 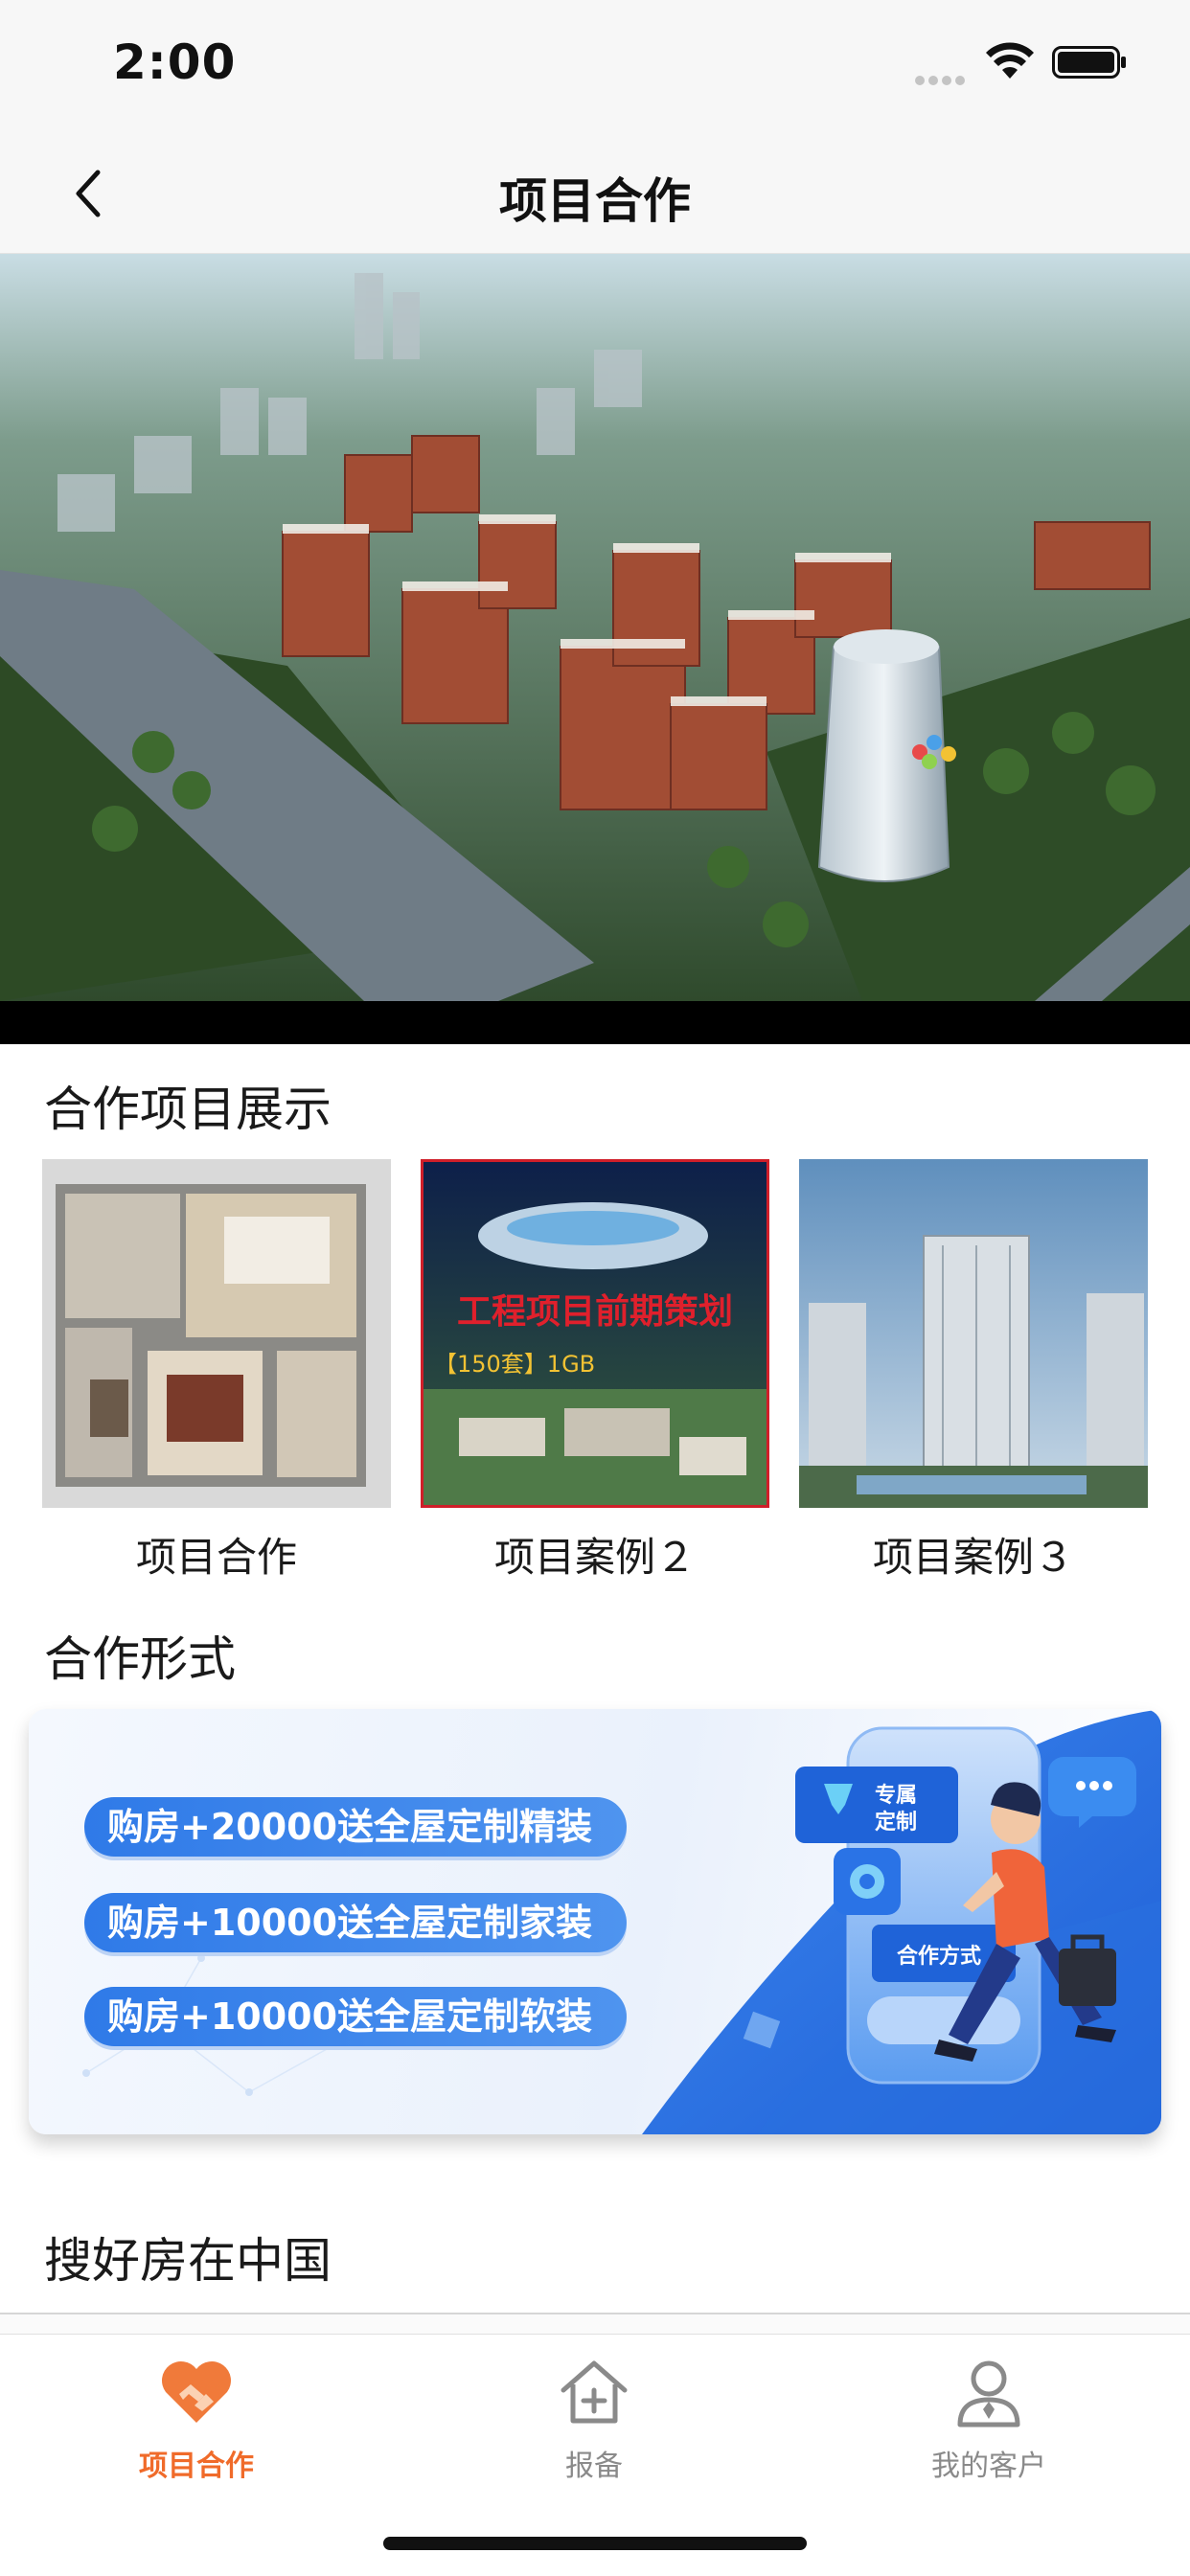 What do you see at coordinates (595, 2324) in the screenshot?
I see `content-peek-divider` at bounding box center [595, 2324].